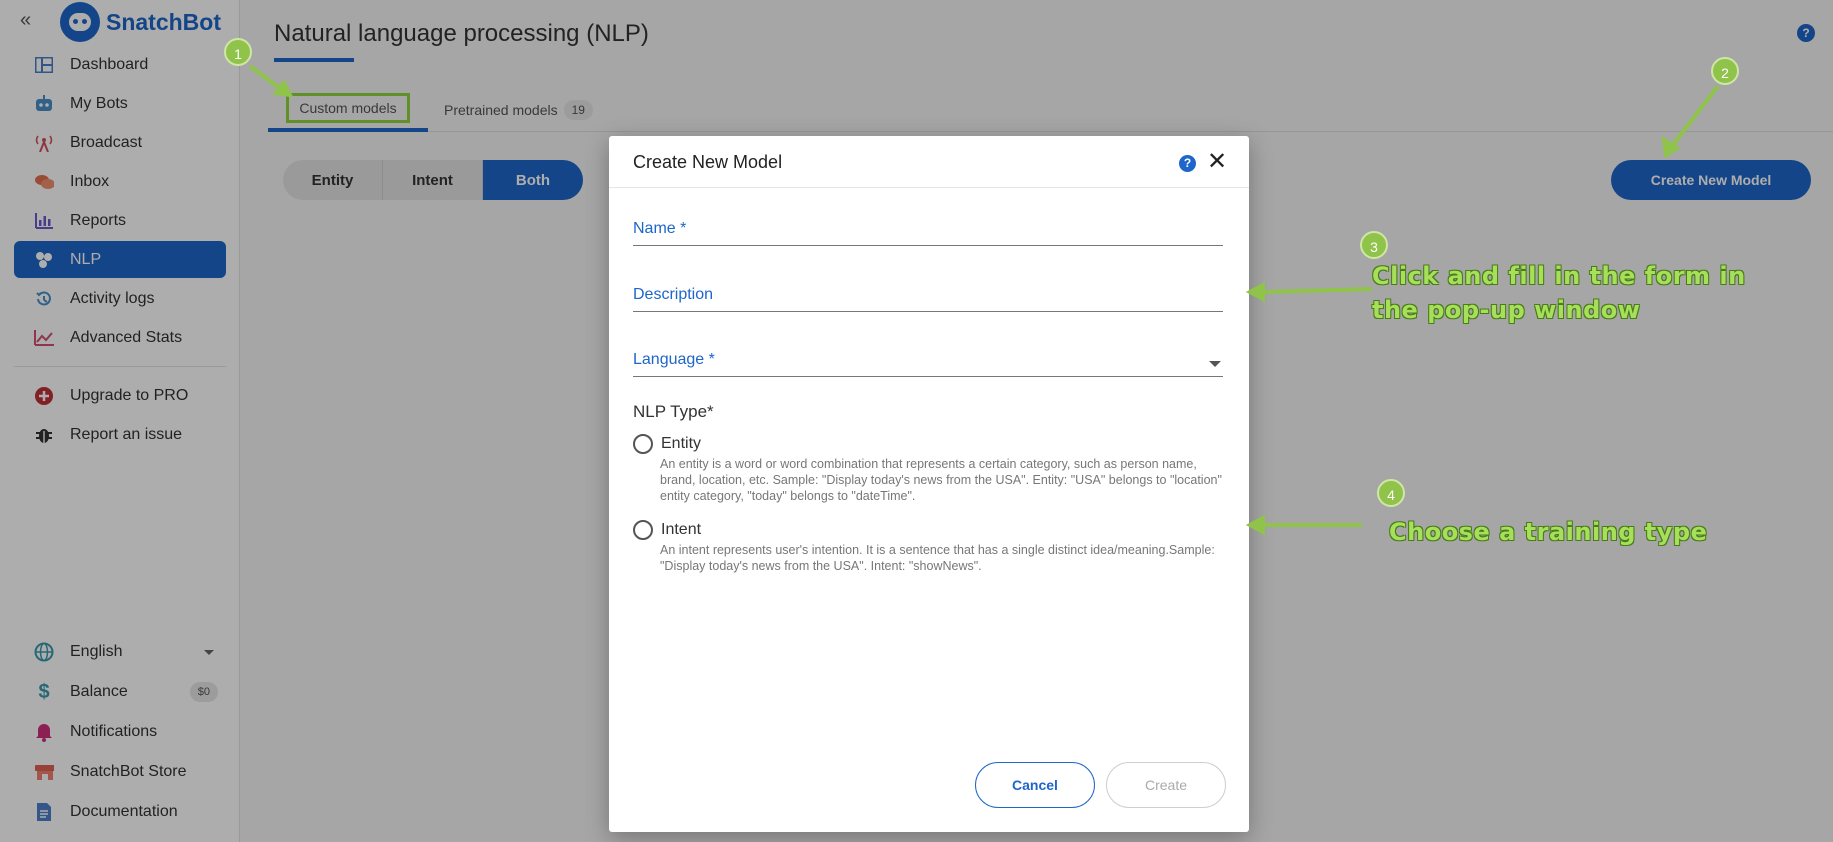  Describe the element at coordinates (1548, 532) in the screenshot. I see `annotation-text-4: Choose a training type` at that location.